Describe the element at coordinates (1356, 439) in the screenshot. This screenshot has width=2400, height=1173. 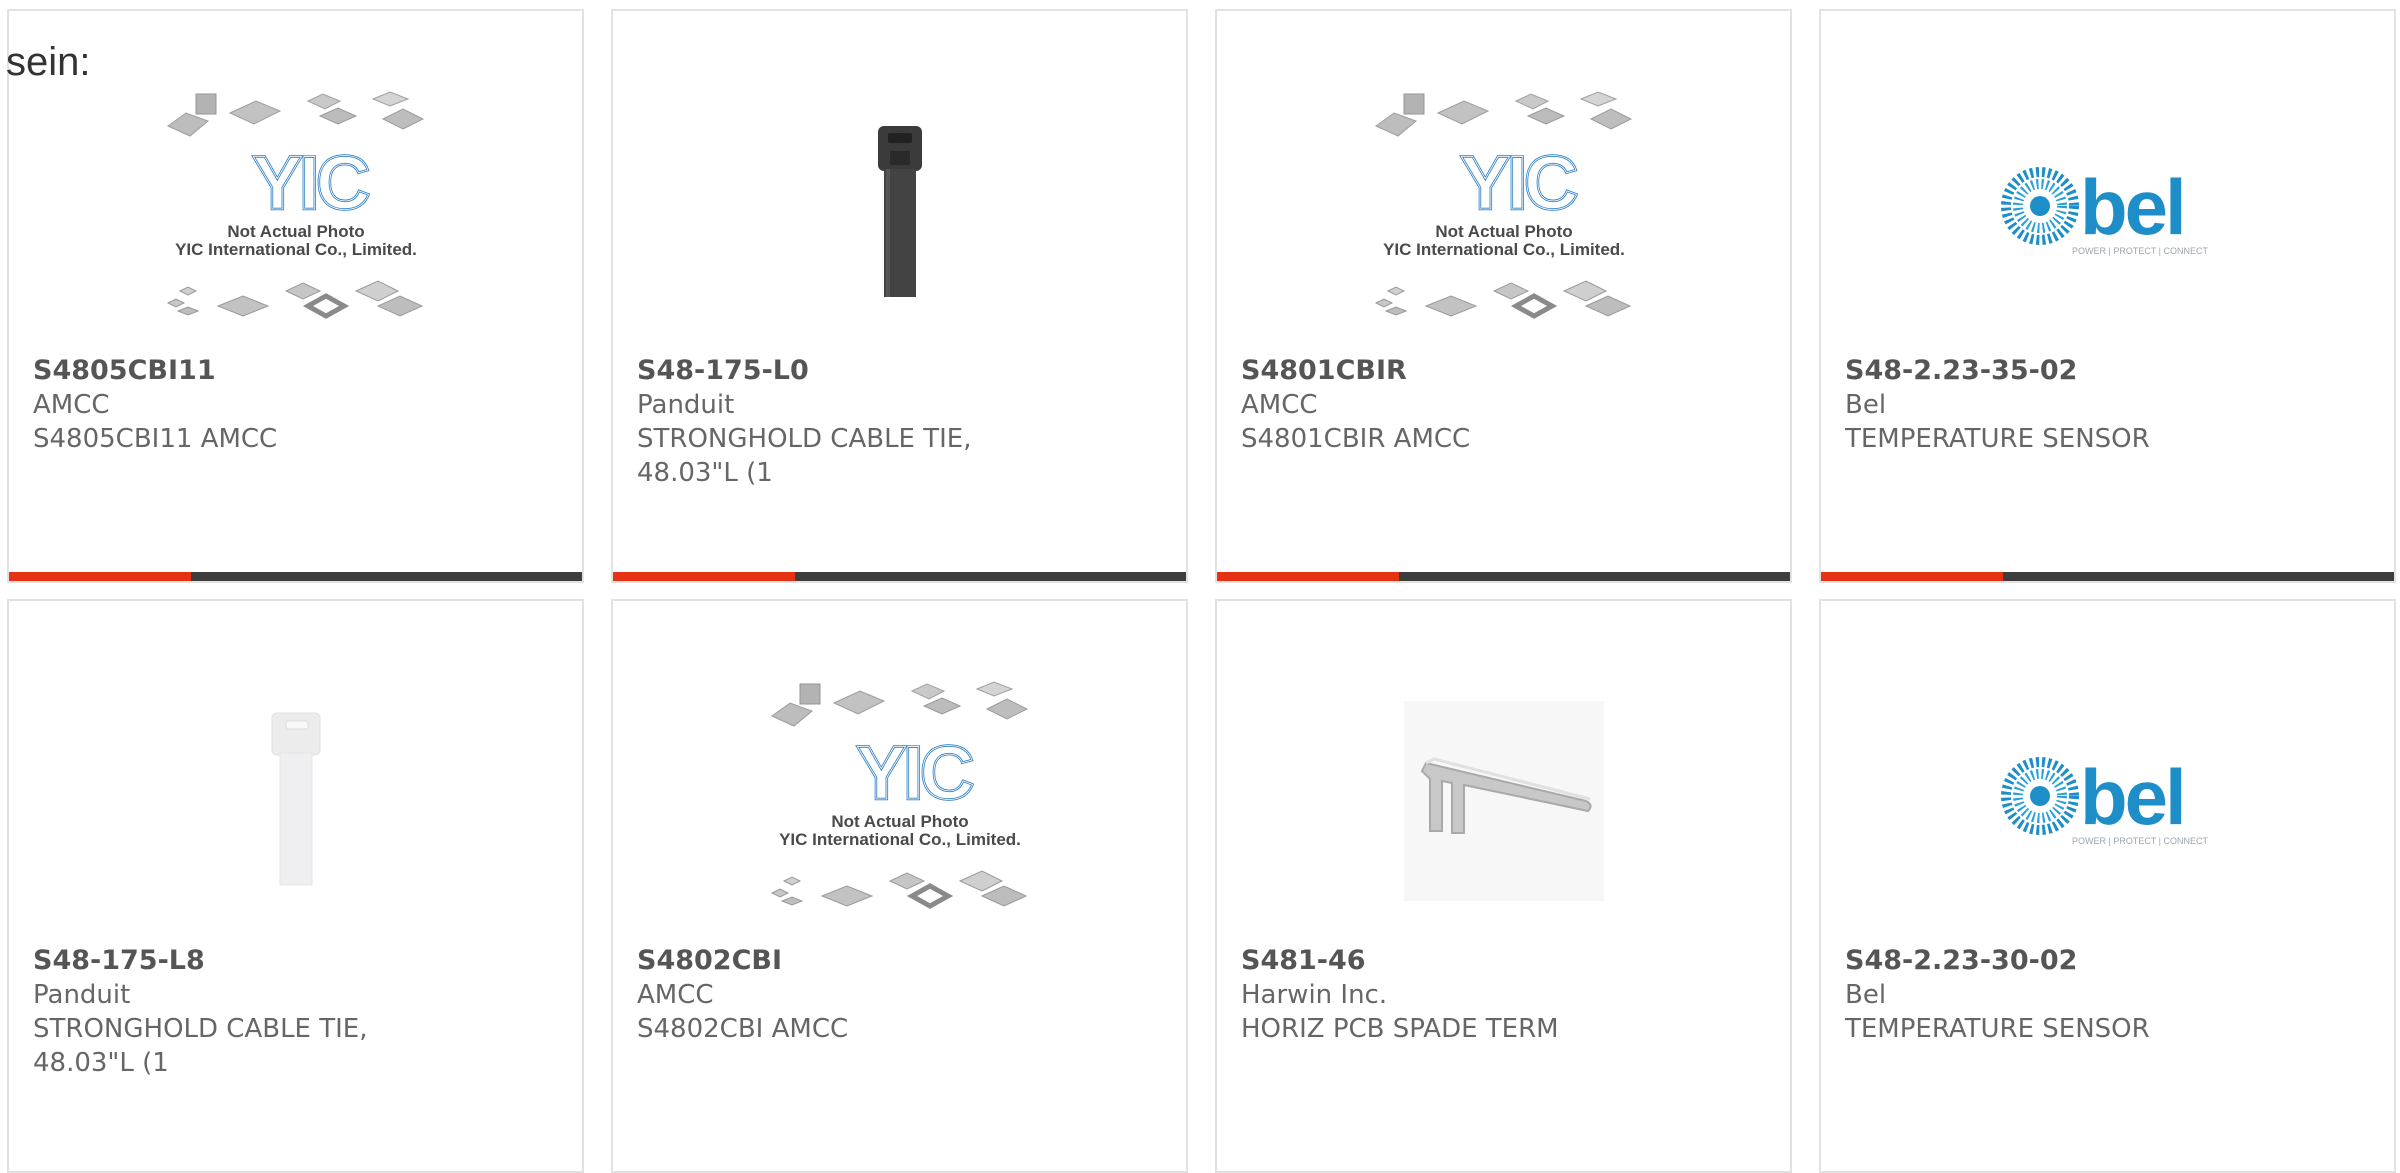
I see `product-description: S4801CBIR AMCC` at that location.